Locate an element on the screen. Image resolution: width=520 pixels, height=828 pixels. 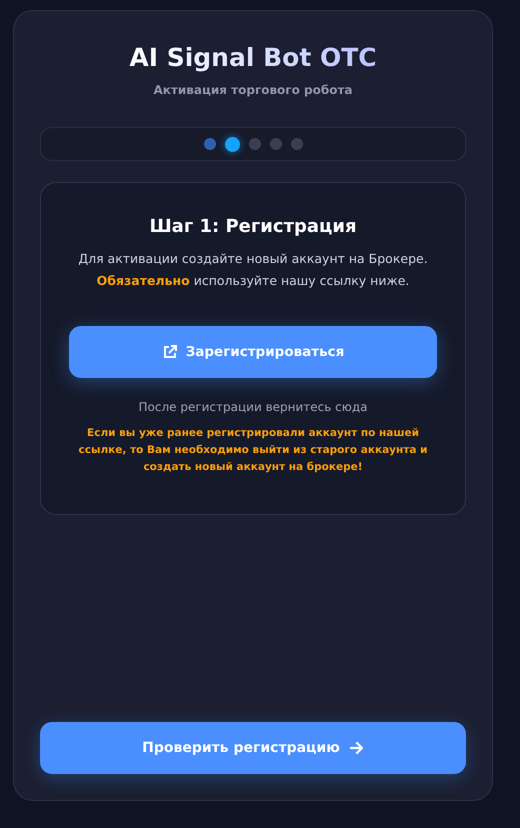
check-registration-button: Проверить регистрацию is located at coordinates (253, 748).